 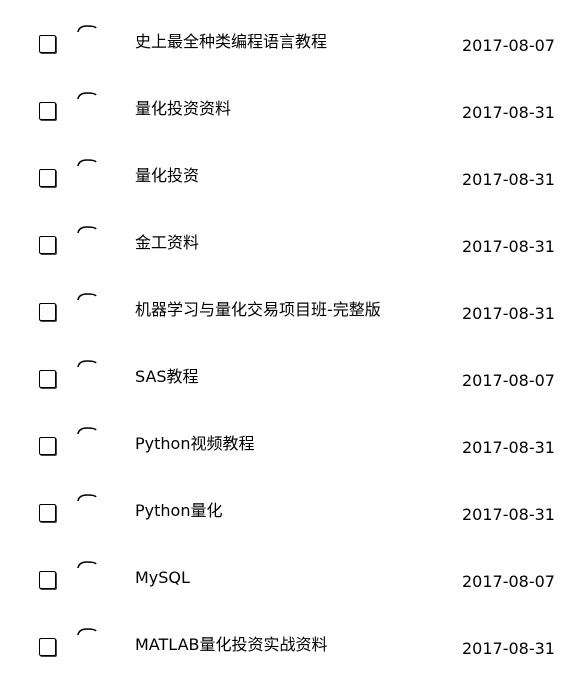 What do you see at coordinates (183, 109) in the screenshot?
I see `file-name: 量化投资资料` at bounding box center [183, 109].